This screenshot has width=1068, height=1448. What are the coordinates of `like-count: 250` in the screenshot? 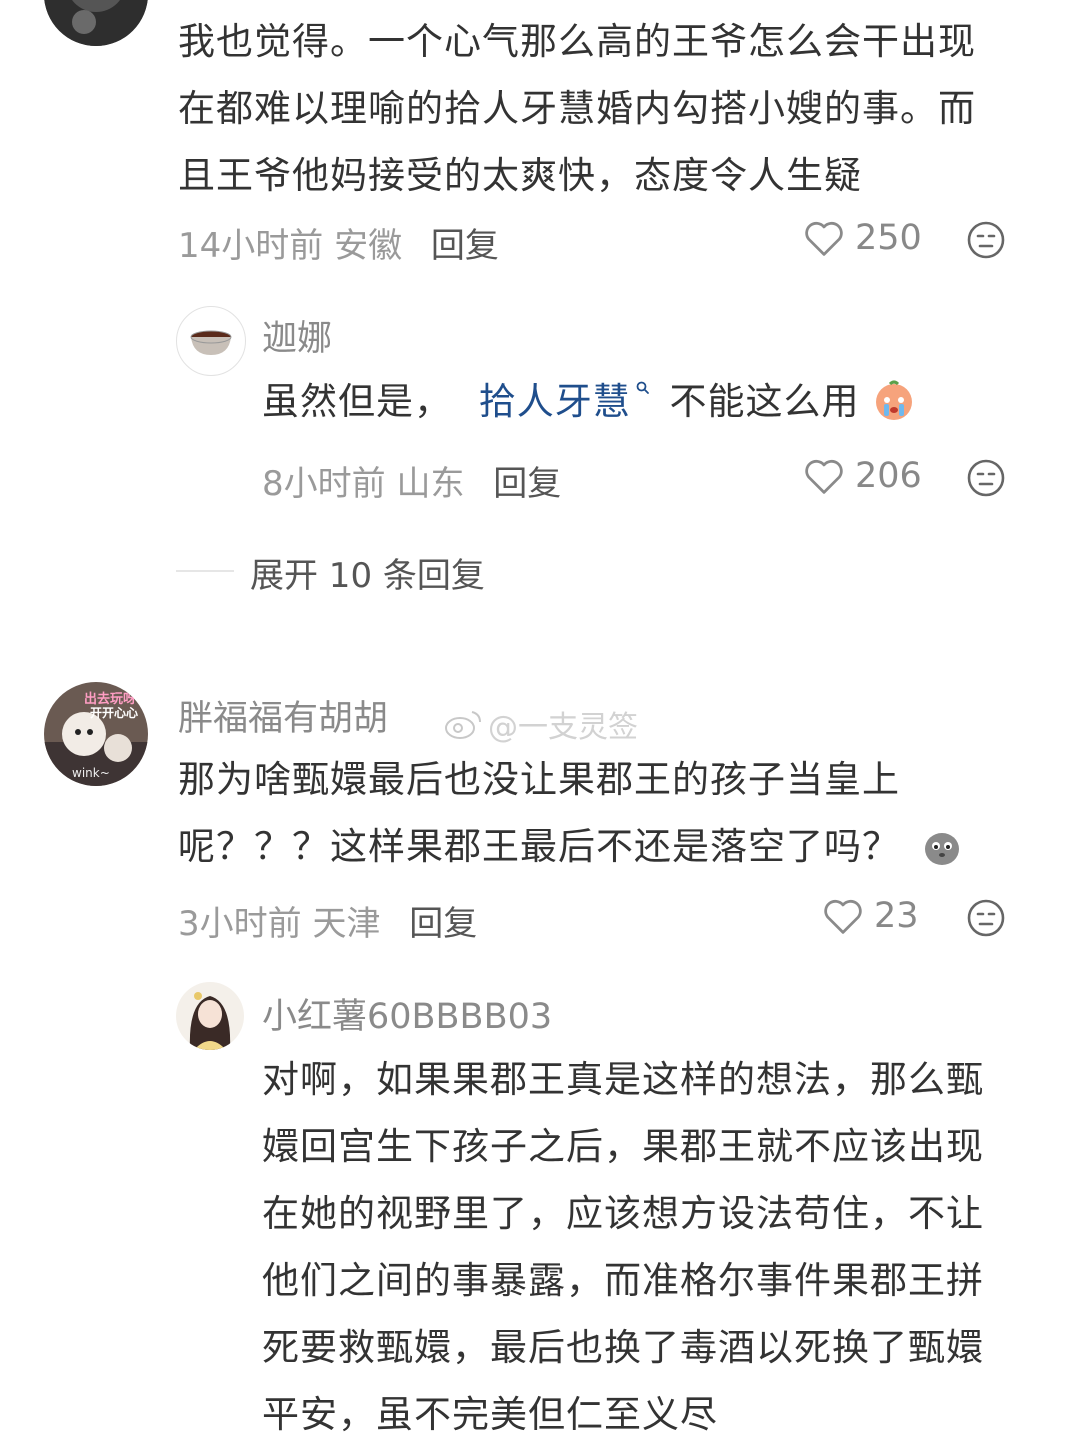 It's located at (888, 238).